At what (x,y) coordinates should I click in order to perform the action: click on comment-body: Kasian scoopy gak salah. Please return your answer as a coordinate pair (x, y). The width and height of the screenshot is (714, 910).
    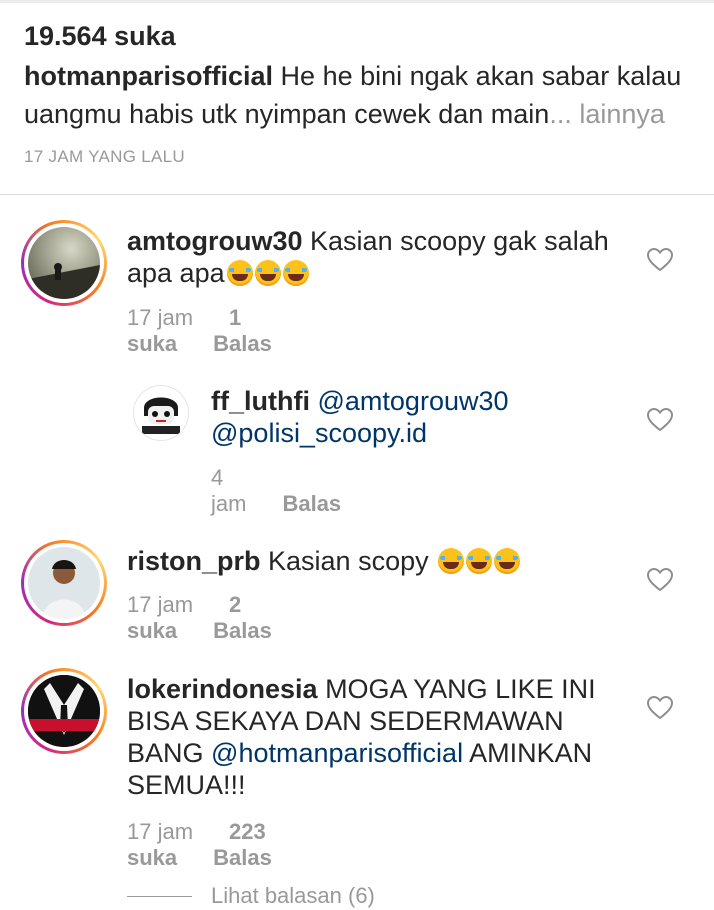
    Looking at the image, I should click on (455, 241).